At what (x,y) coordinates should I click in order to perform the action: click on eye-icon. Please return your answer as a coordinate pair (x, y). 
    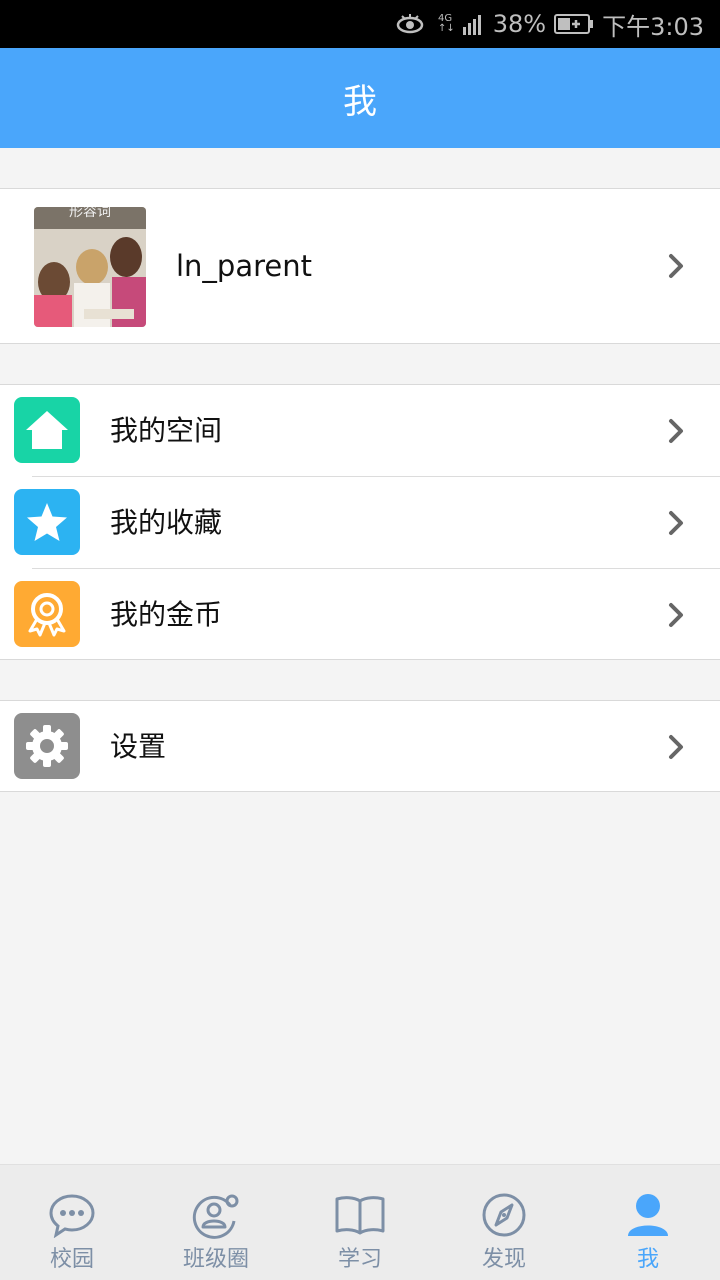
    Looking at the image, I should click on (410, 24).